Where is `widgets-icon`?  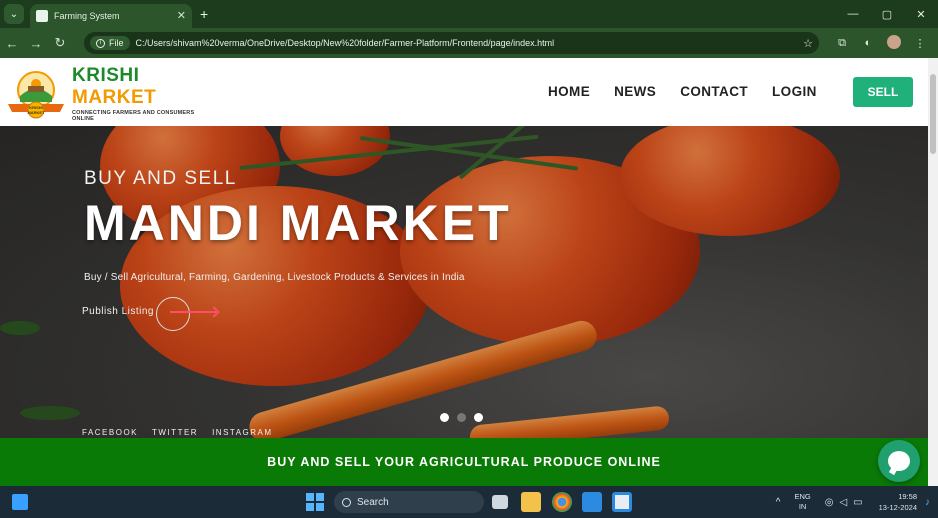
widgets-icon is located at coordinates (20, 502).